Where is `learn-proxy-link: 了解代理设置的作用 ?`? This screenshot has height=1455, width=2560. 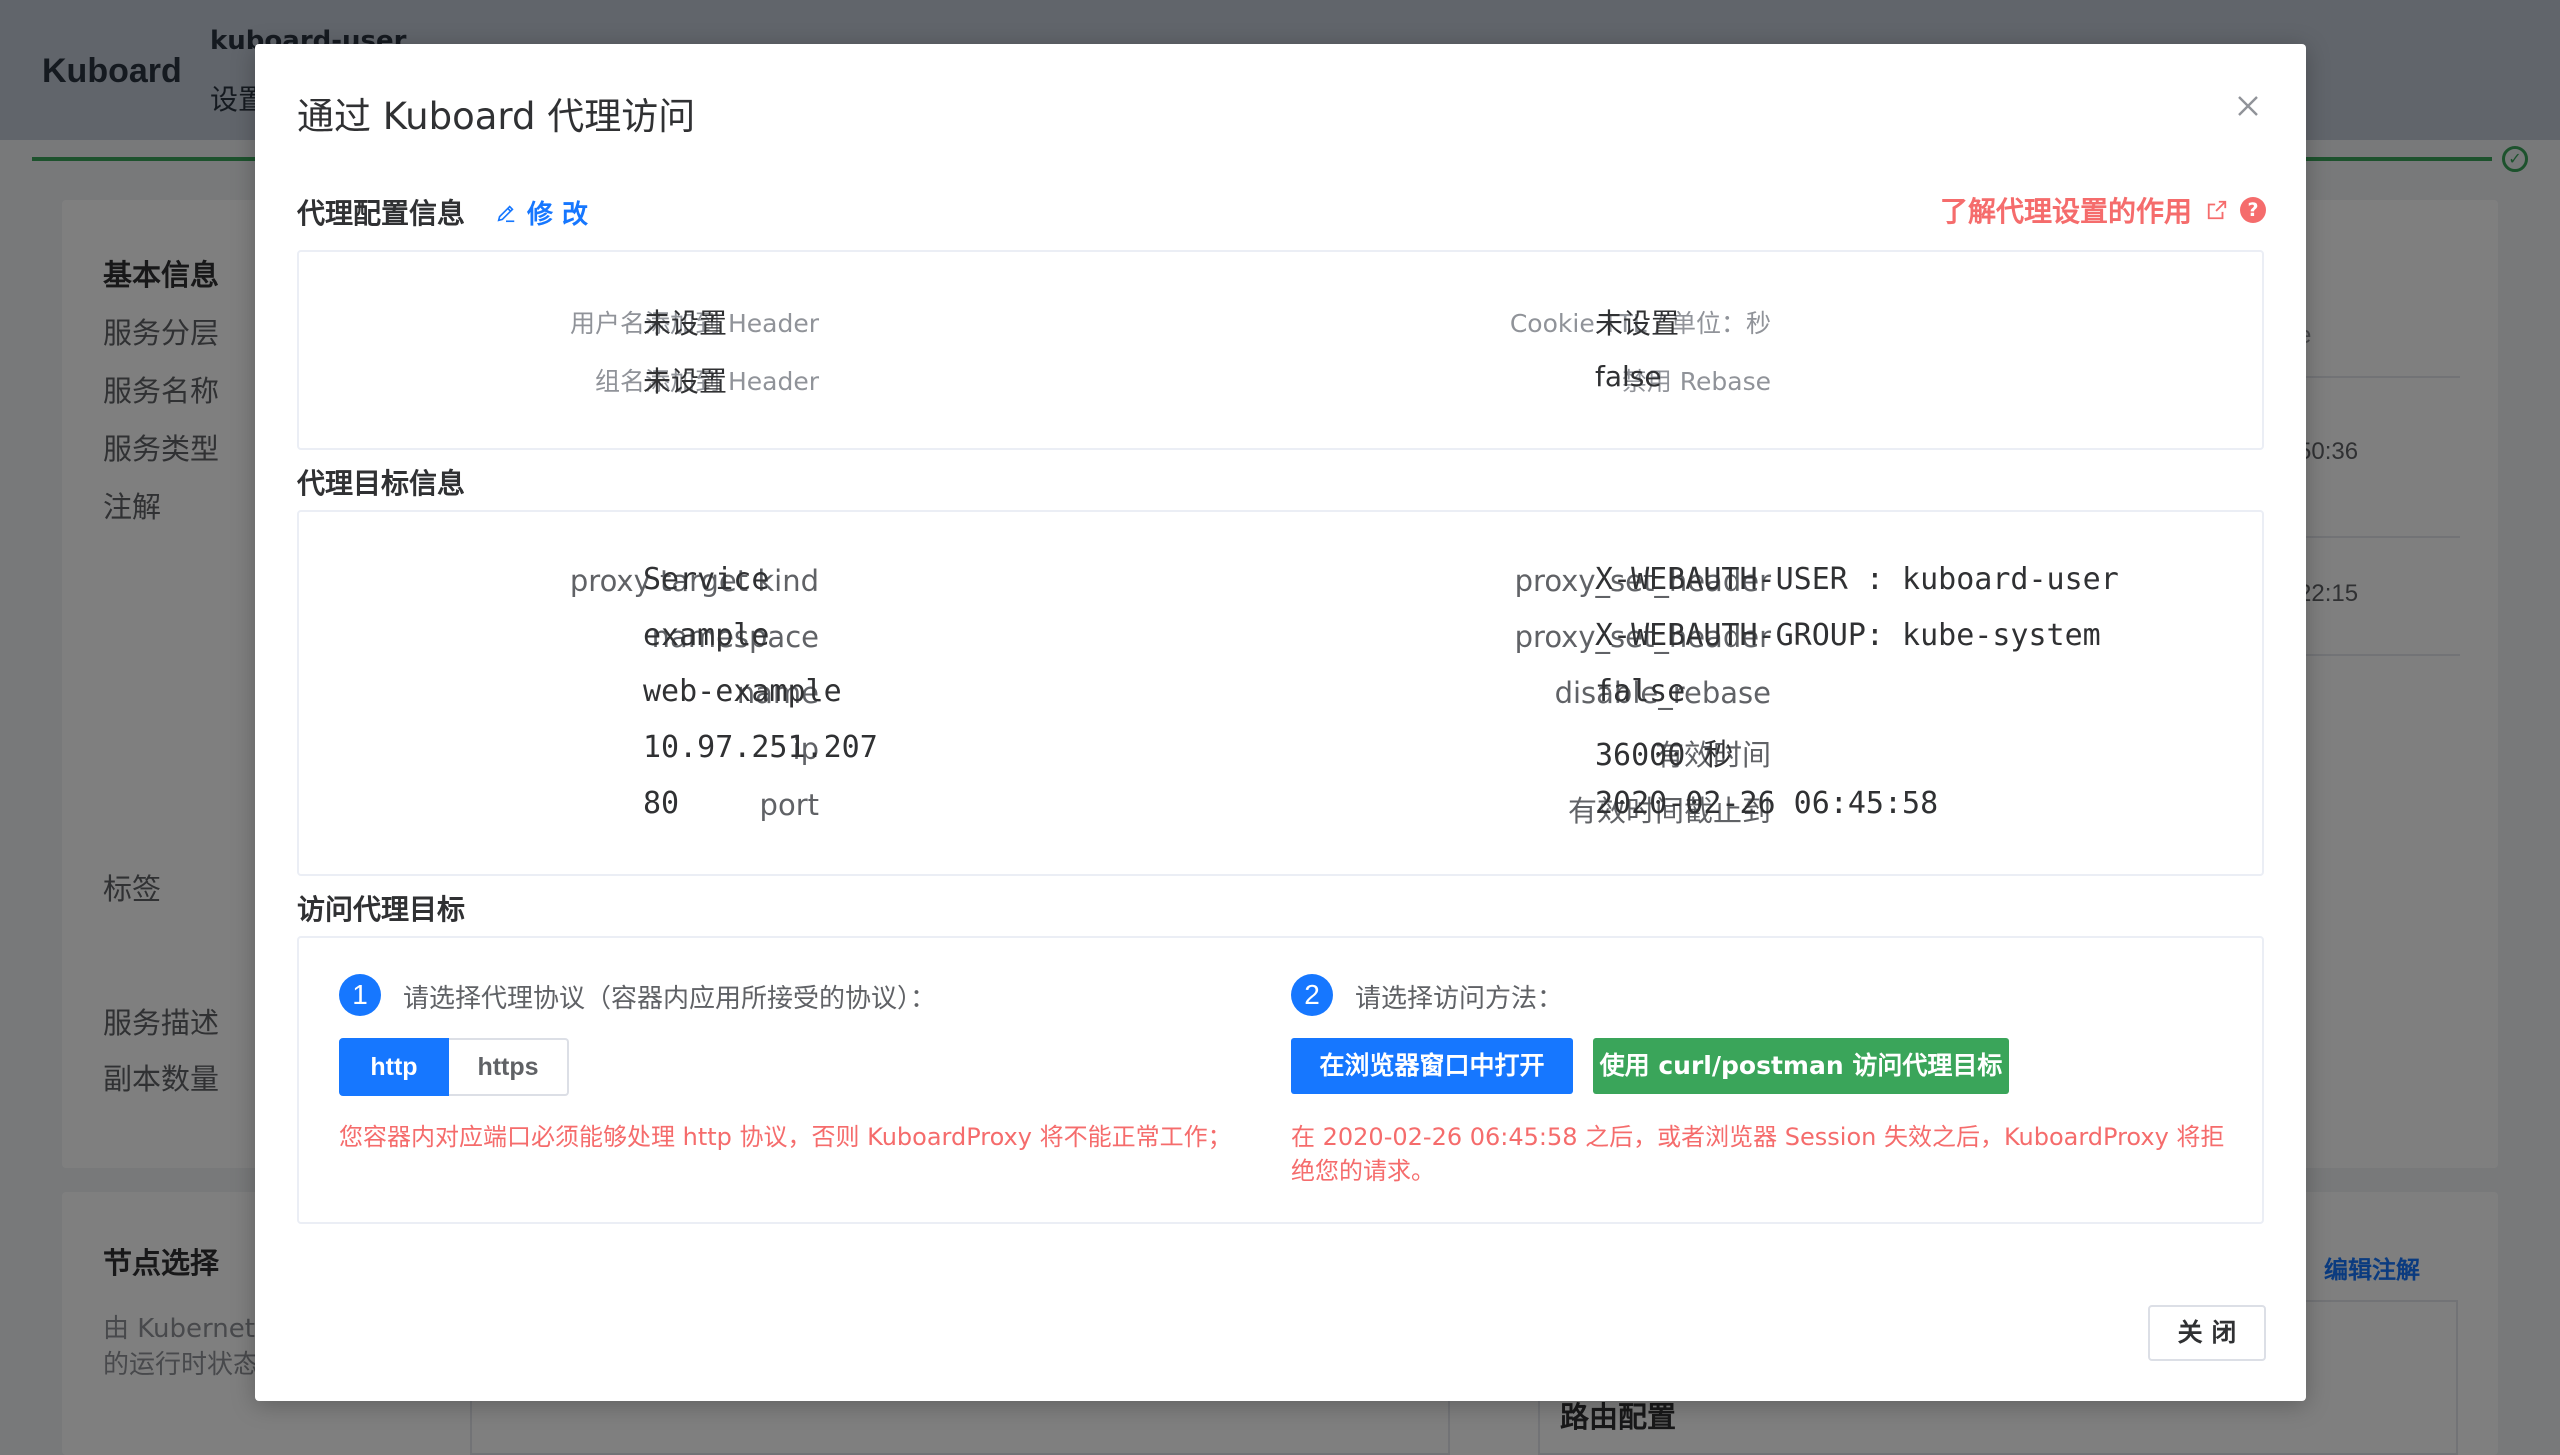
learn-proxy-link: 了解代理设置的作用 ? is located at coordinates (2103, 210).